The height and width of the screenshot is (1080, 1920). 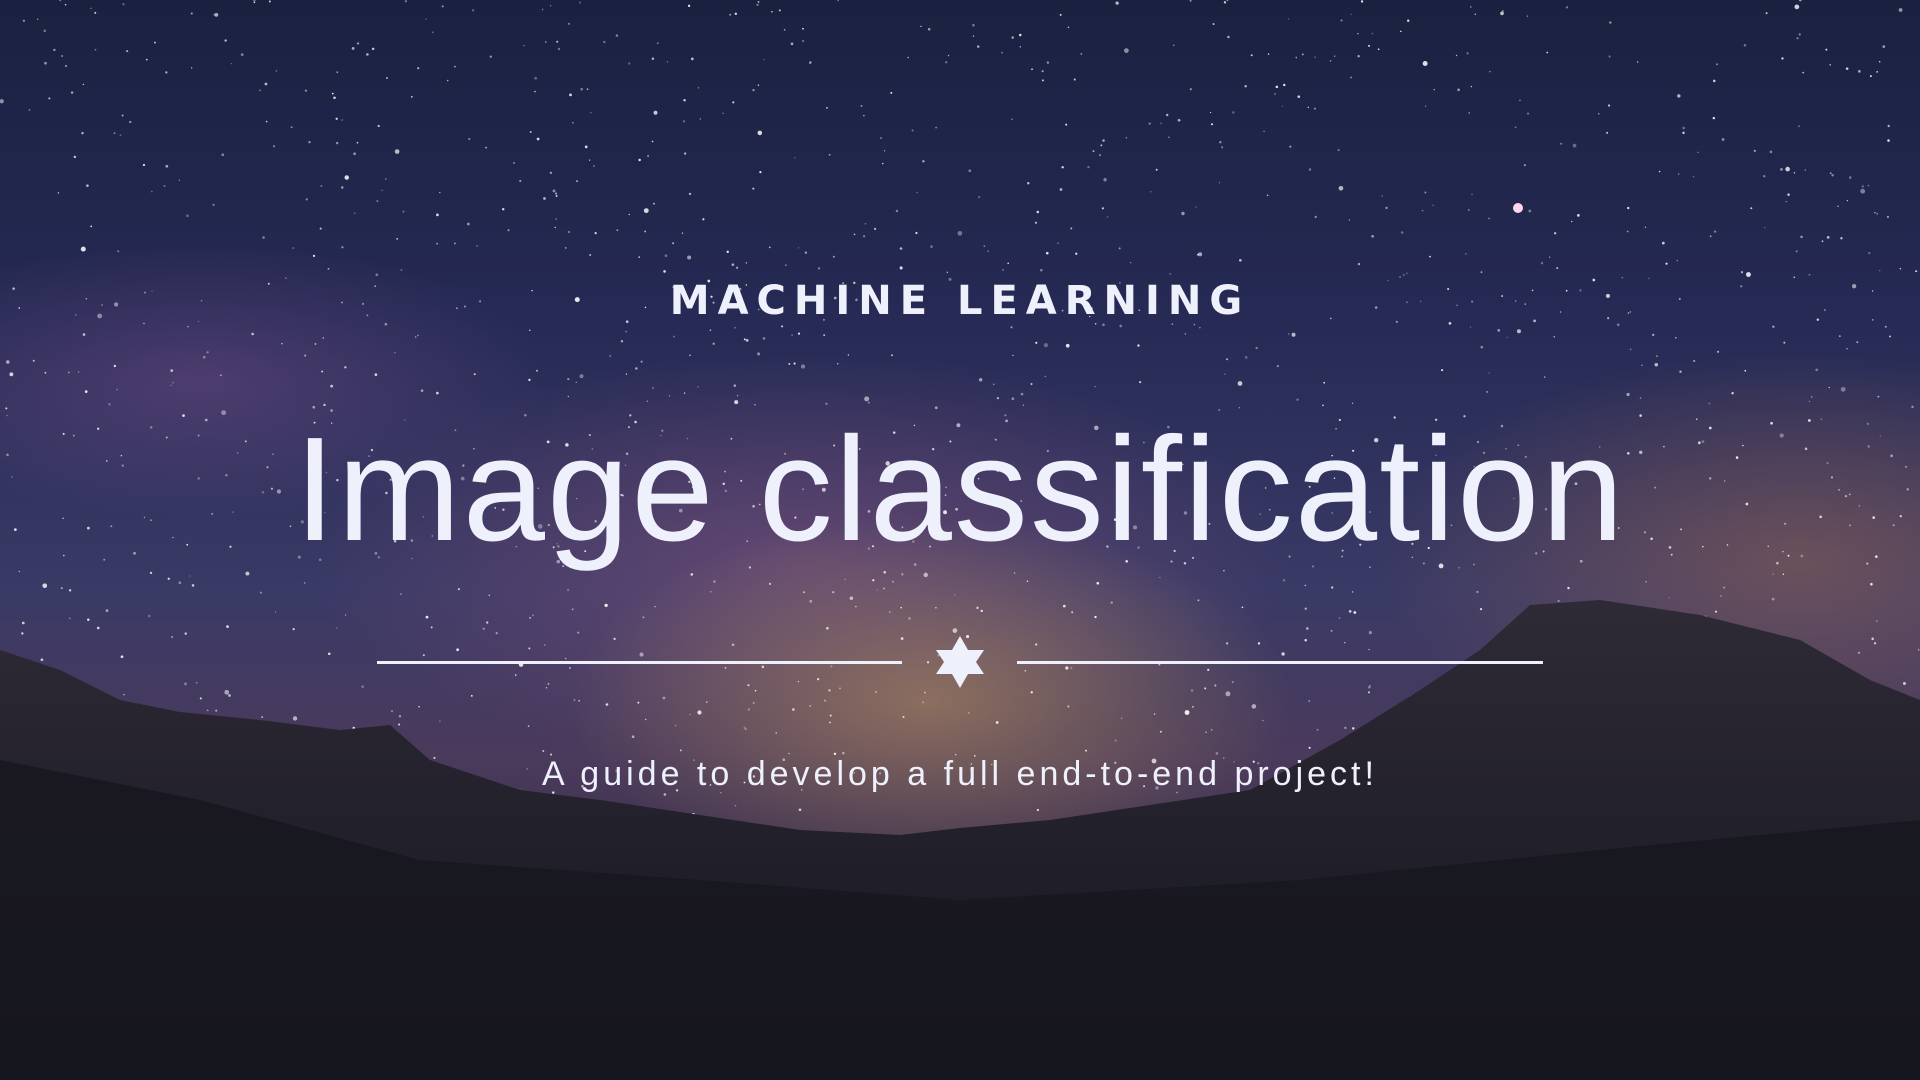 What do you see at coordinates (639, 662) in the screenshot?
I see `divider-line-left` at bounding box center [639, 662].